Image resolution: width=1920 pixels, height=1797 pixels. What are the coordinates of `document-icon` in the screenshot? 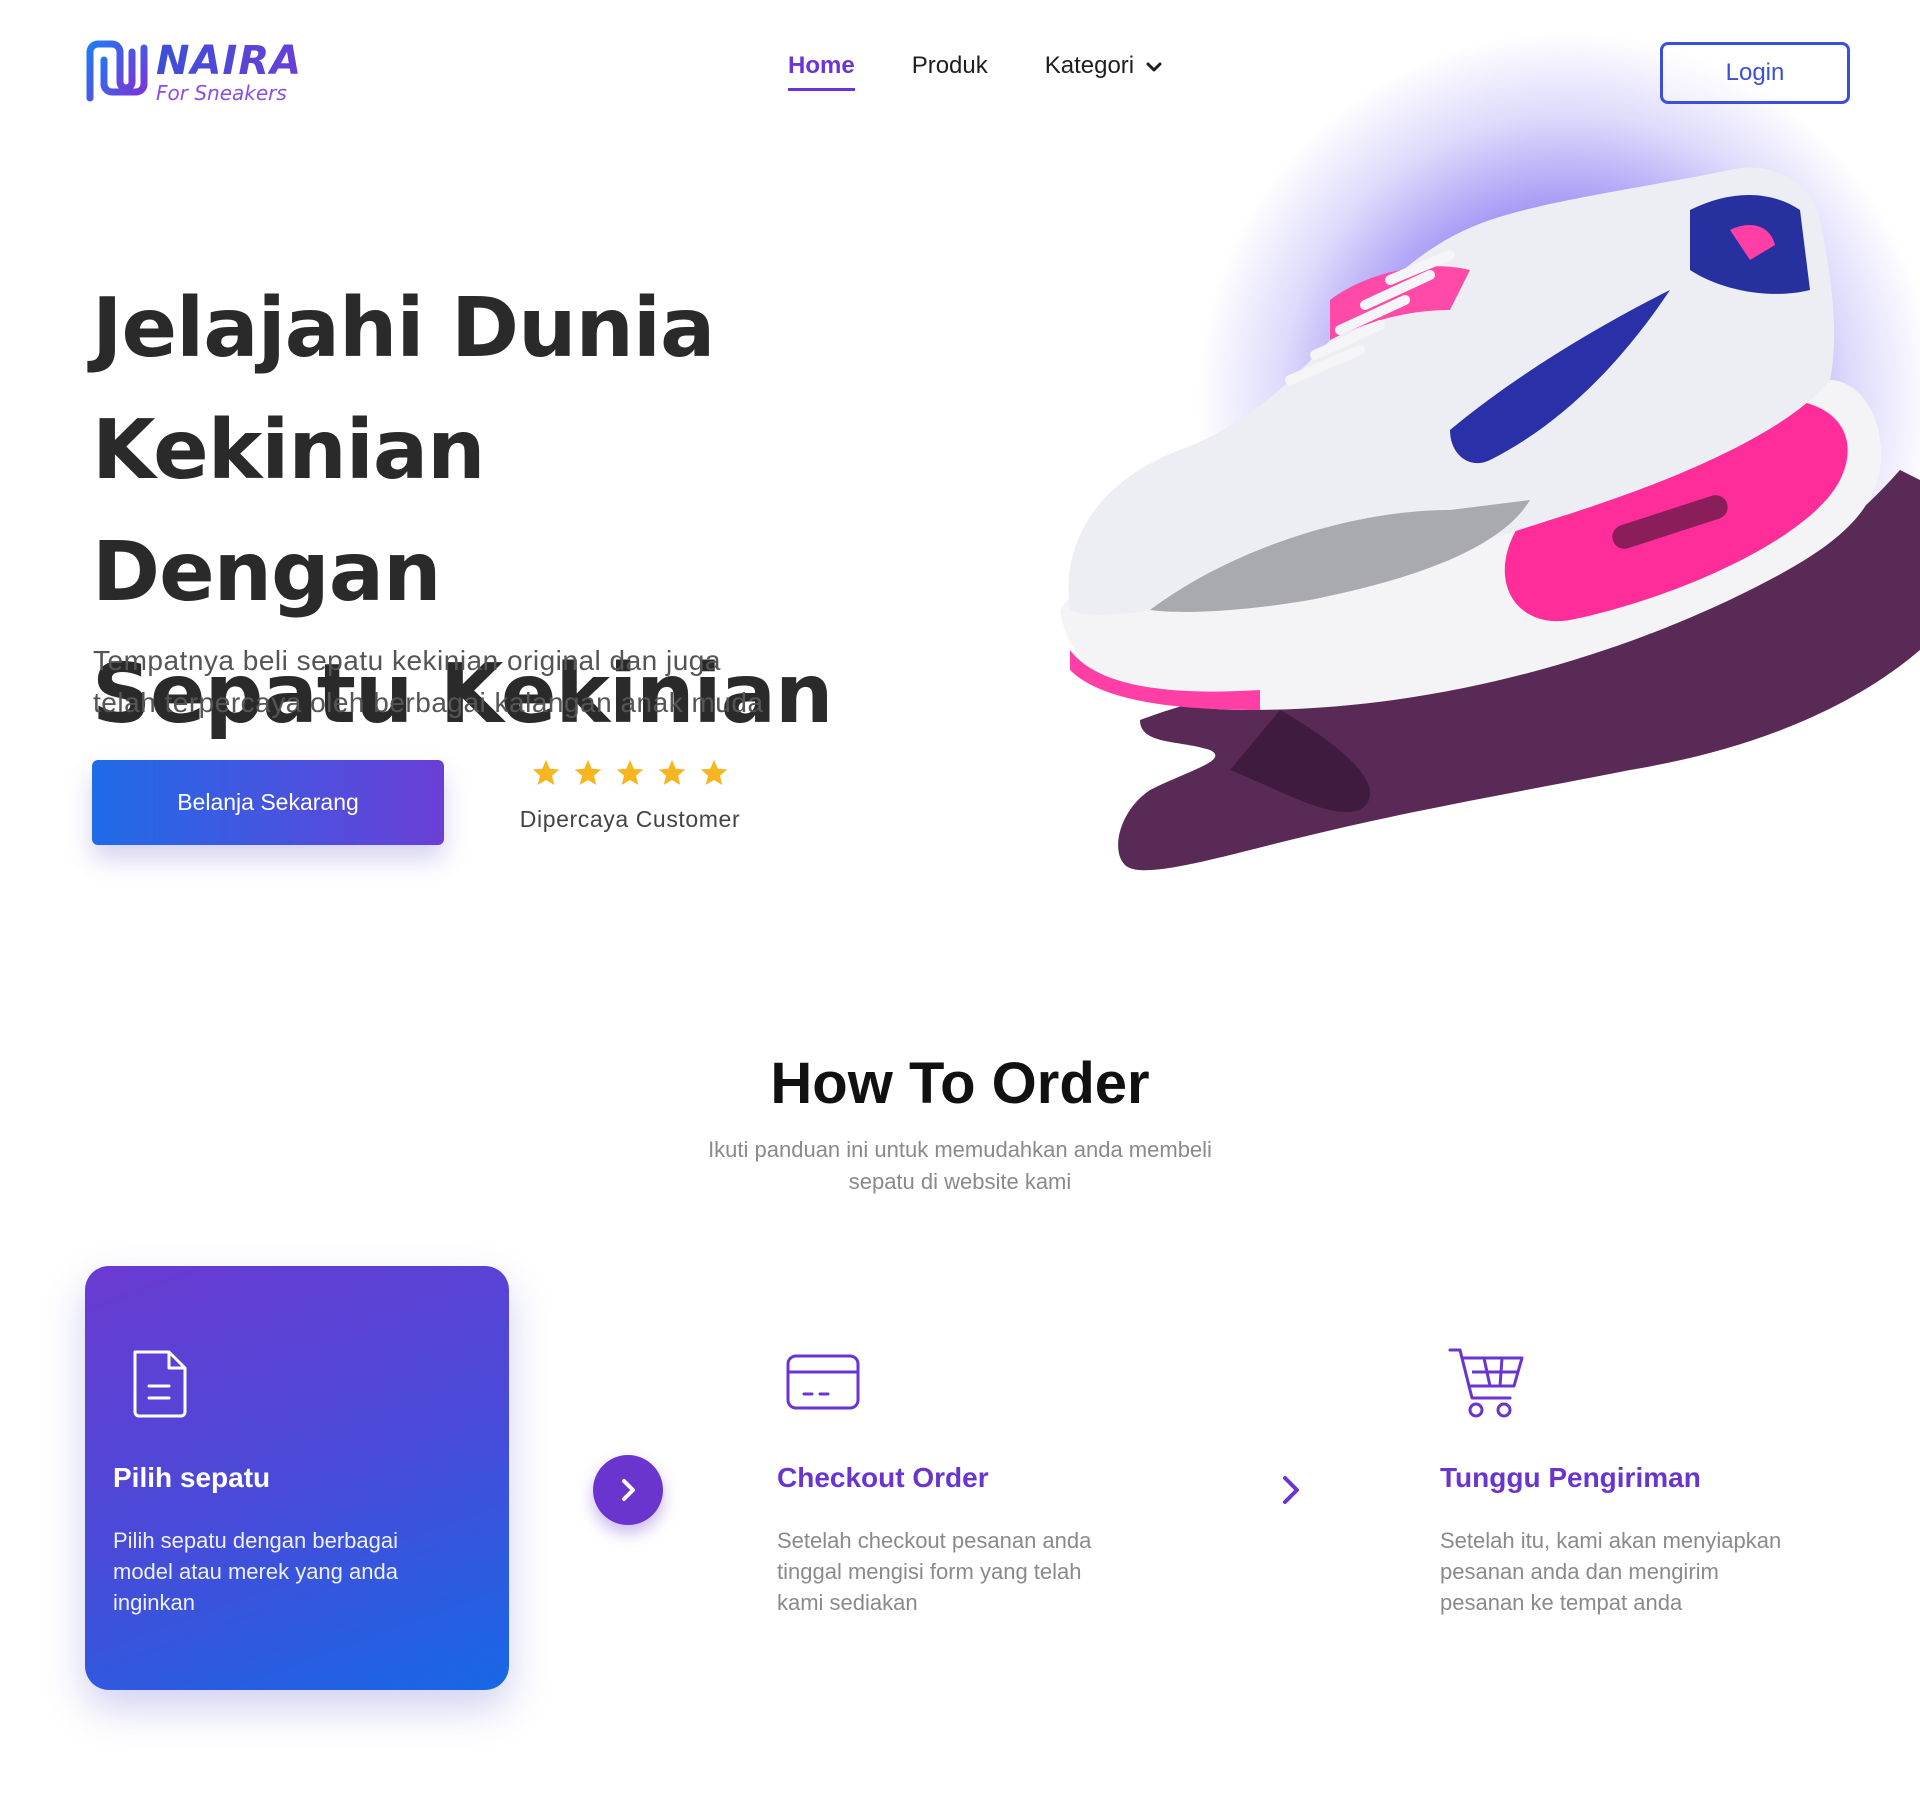 It's located at (160, 1384).